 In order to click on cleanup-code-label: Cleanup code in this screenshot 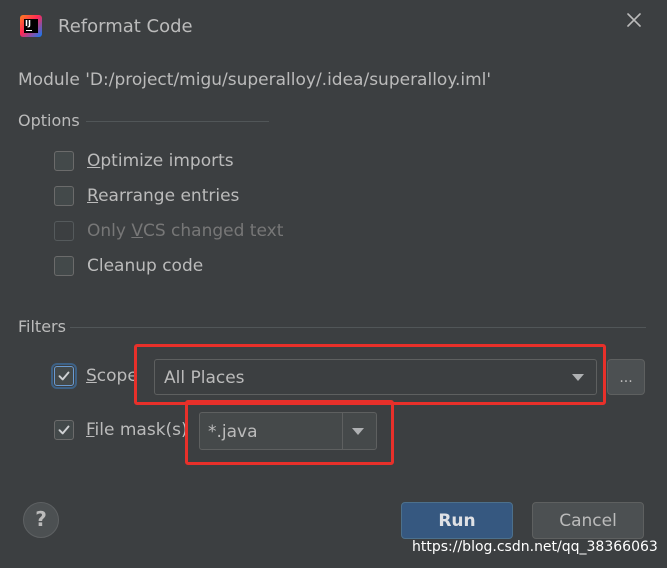, I will do `click(145, 266)`.